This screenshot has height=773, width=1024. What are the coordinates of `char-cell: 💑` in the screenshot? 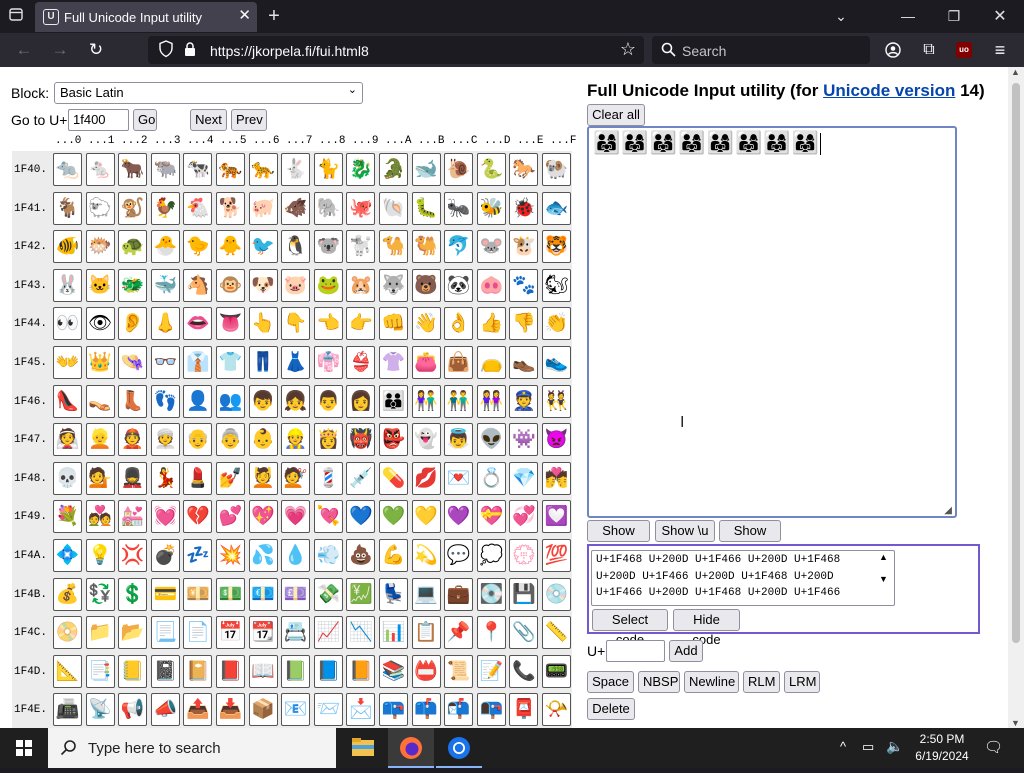 It's located at (100, 517).